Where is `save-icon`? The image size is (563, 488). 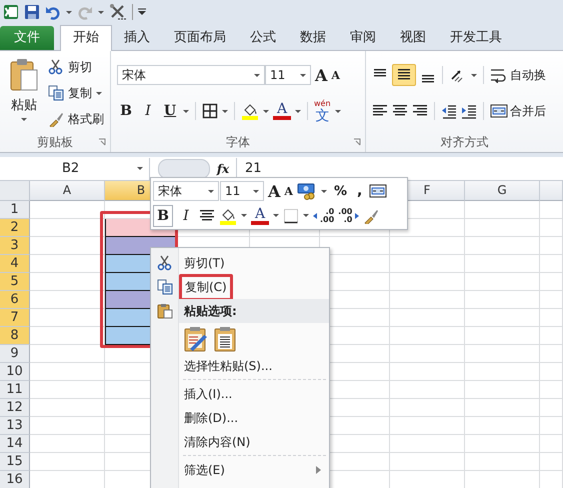
save-icon is located at coordinates (32, 12).